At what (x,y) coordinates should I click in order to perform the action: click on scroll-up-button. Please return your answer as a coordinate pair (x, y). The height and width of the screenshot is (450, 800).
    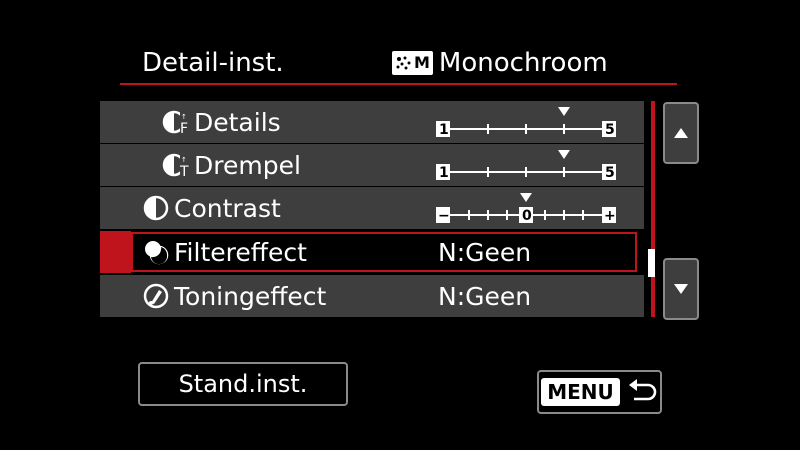
    Looking at the image, I should click on (681, 133).